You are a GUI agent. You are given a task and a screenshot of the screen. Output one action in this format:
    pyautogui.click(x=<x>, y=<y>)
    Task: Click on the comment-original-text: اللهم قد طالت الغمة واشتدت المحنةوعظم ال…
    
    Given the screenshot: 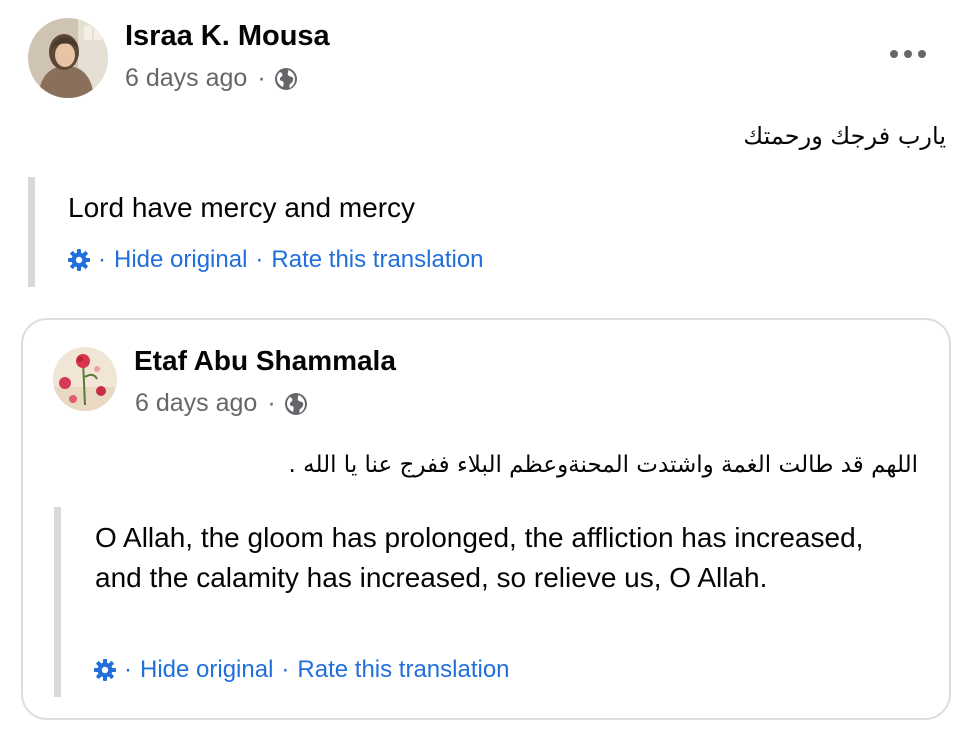 What is the action you would take?
    pyautogui.click(x=603, y=465)
    